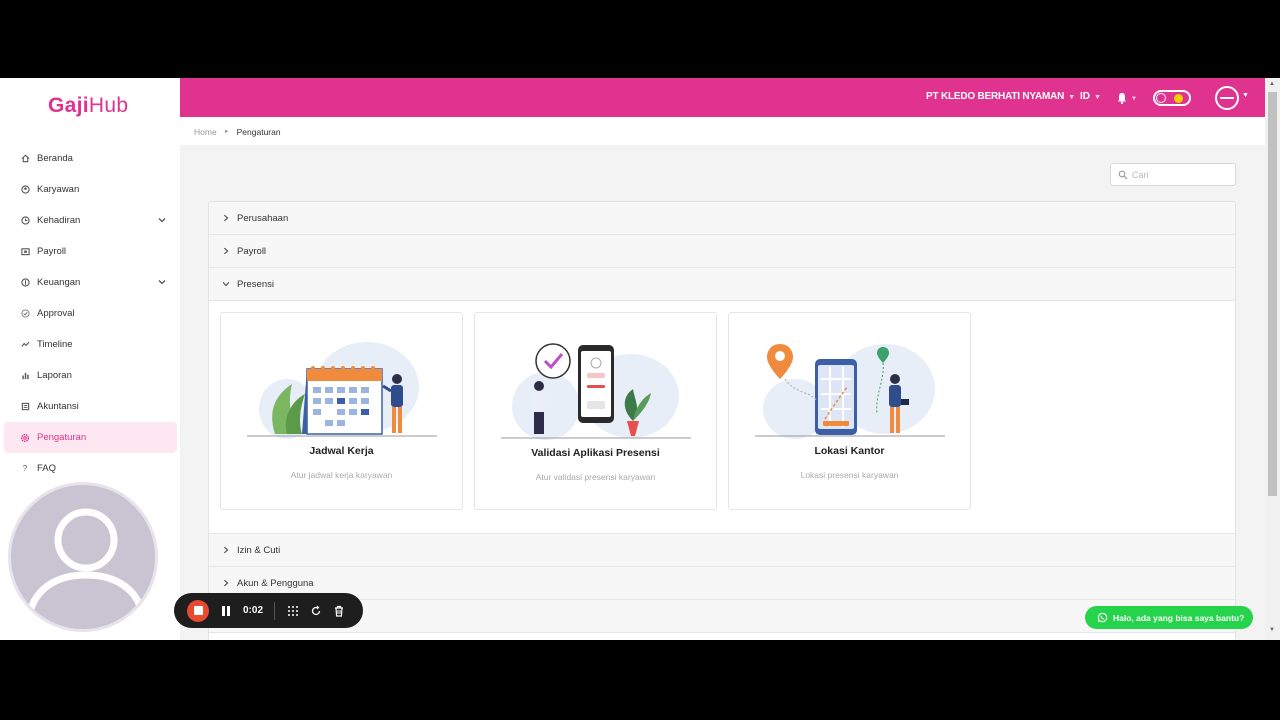 This screenshot has width=1280, height=720. What do you see at coordinates (90, 220) in the screenshot?
I see `sidebar-item-kehadiran: Kehadiran` at bounding box center [90, 220].